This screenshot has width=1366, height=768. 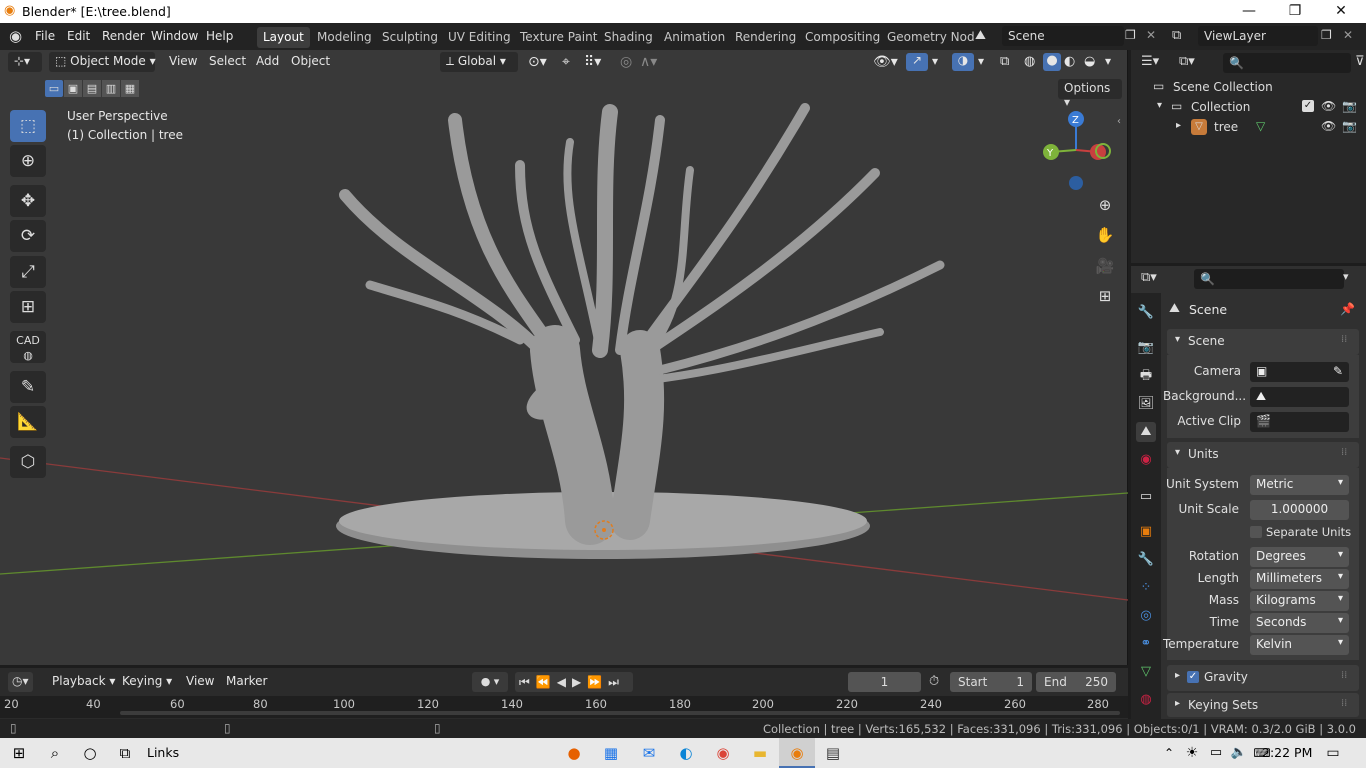 What do you see at coordinates (1249, 11) in the screenshot?
I see `minimize-button: —` at bounding box center [1249, 11].